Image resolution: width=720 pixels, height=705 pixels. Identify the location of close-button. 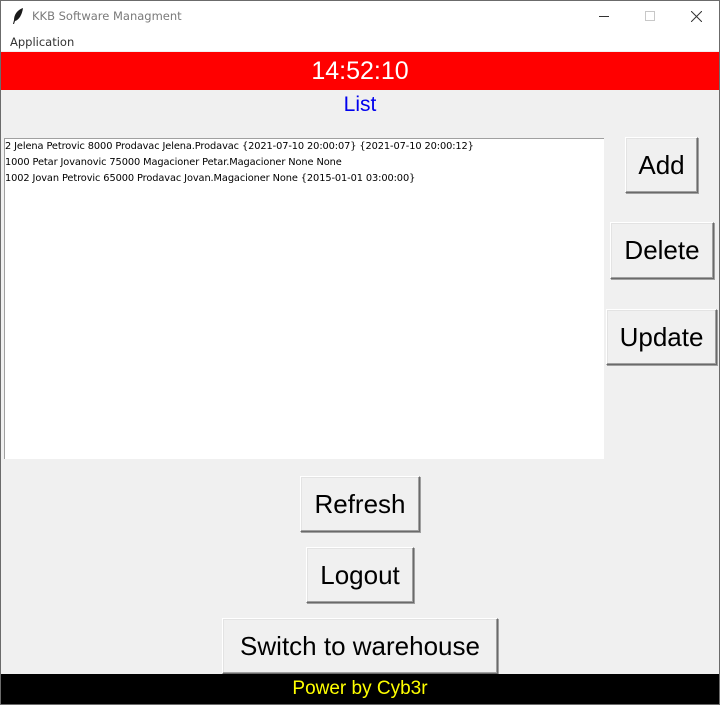
(696, 16).